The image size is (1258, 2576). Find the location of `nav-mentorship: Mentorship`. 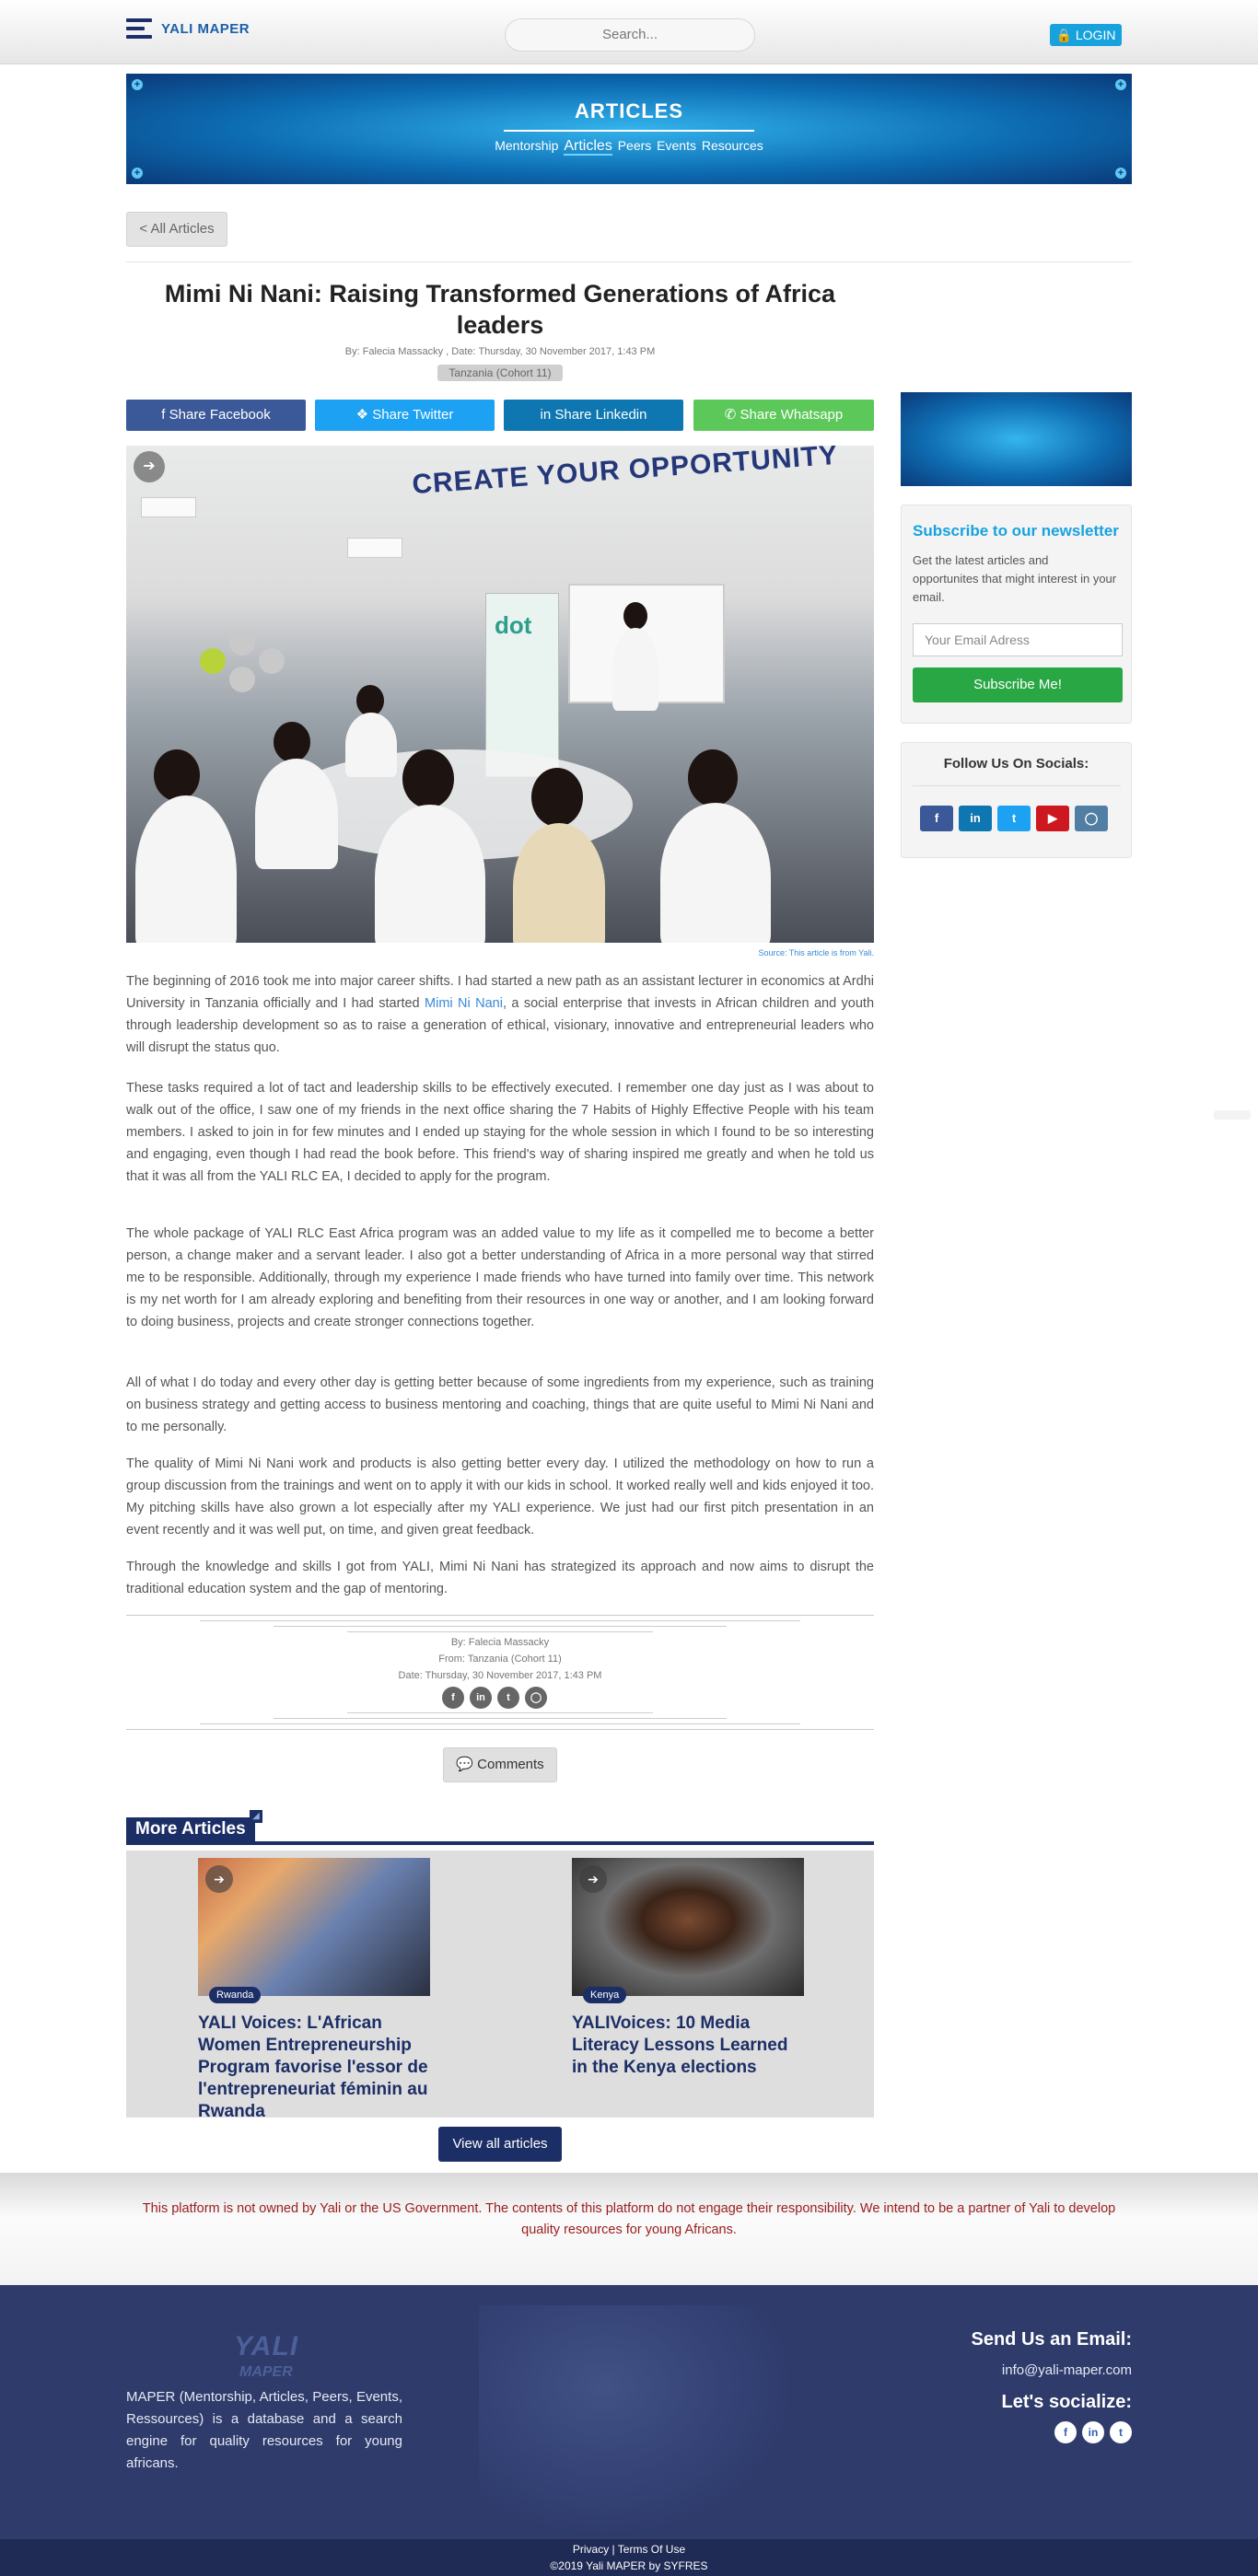

nav-mentorship: Mentorship is located at coordinates (526, 145).